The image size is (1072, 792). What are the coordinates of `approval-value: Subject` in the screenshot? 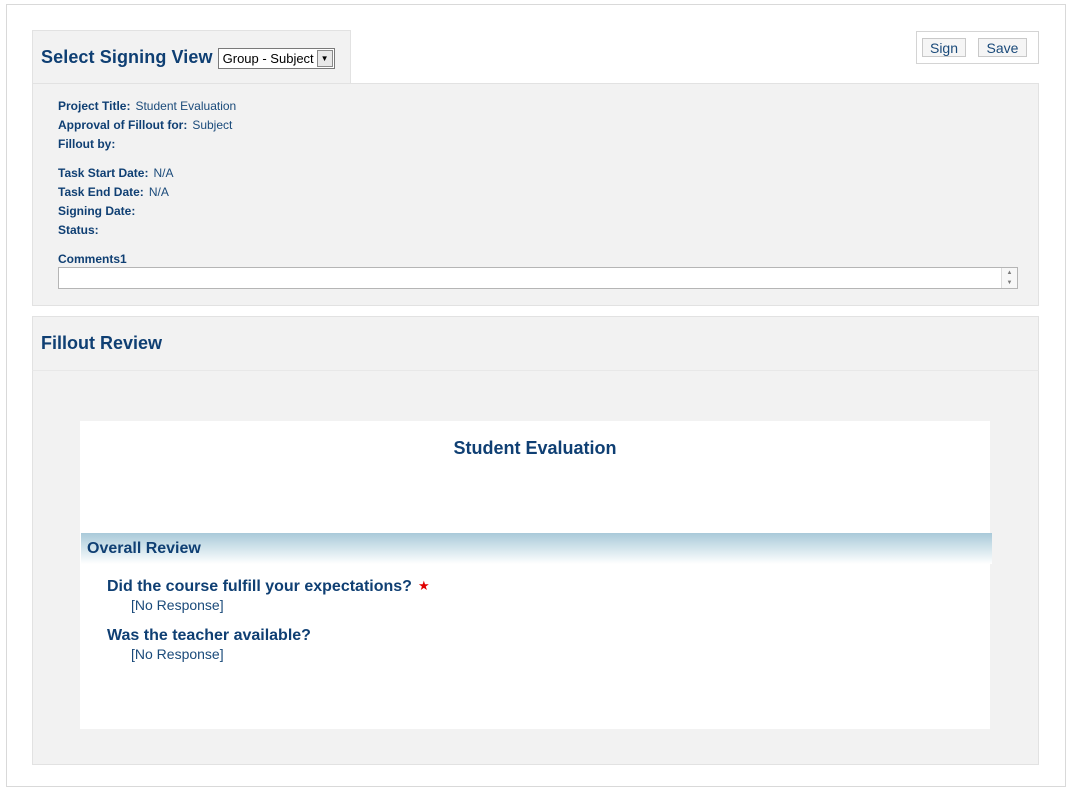 It's located at (212, 125).